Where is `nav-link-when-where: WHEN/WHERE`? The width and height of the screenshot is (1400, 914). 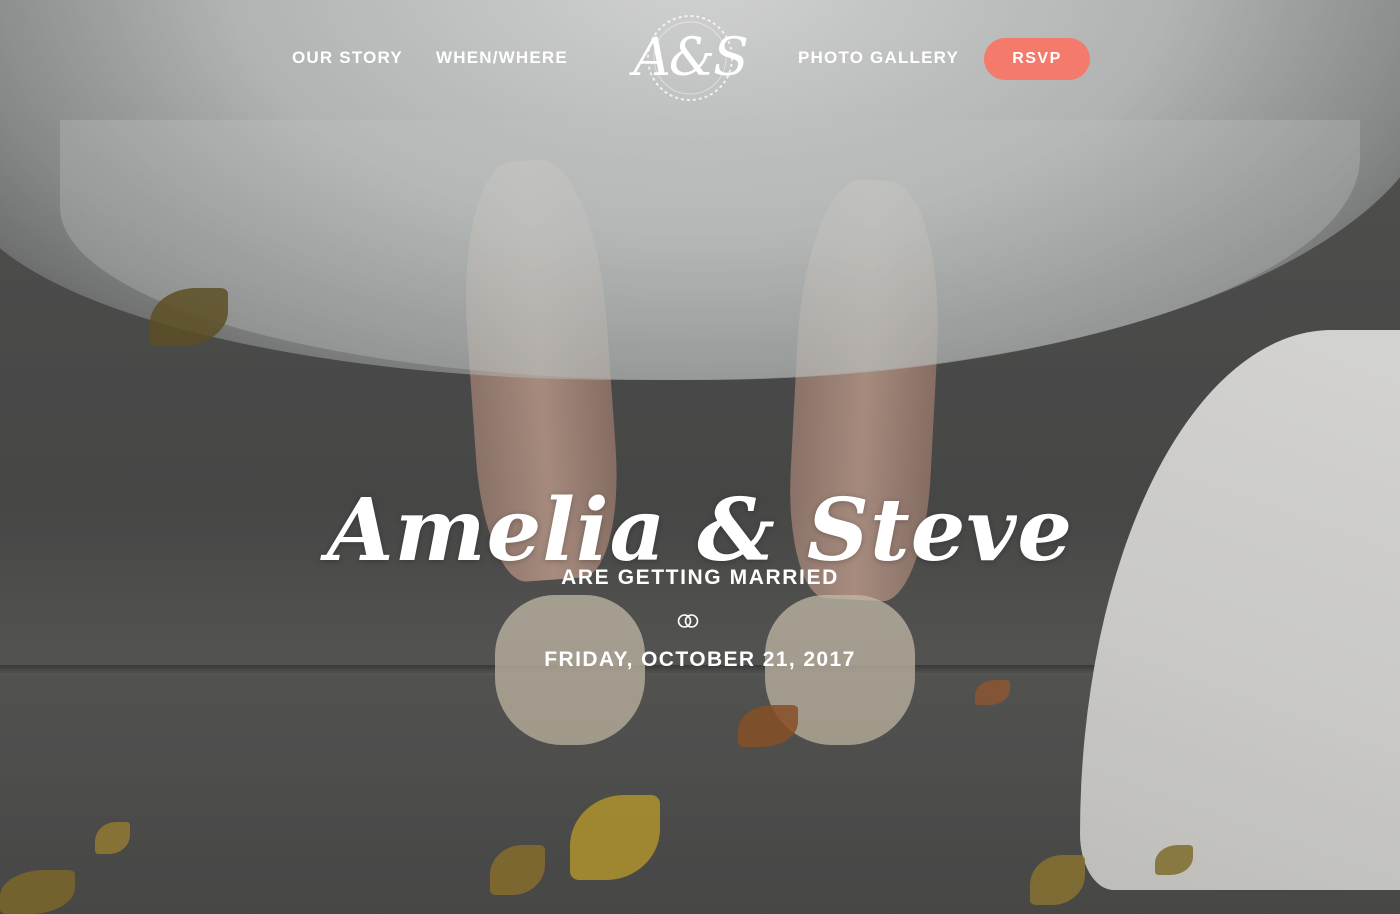
nav-link-when-where: WHEN/WHERE is located at coordinates (502, 58).